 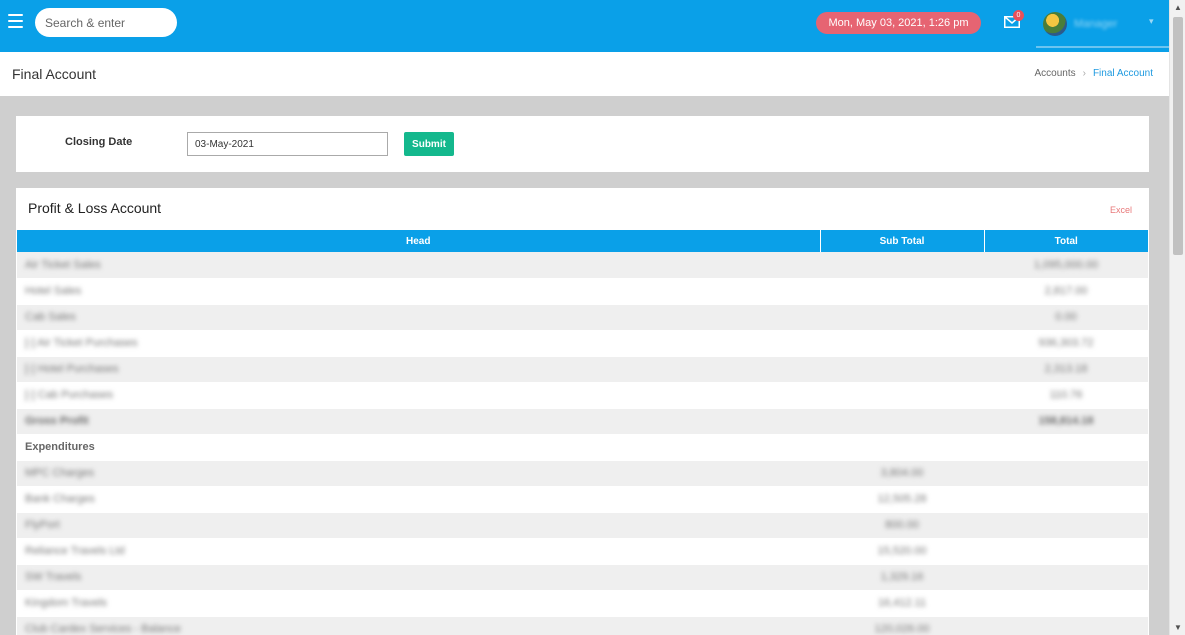 I want to click on table-row: [-] Air Ticket Purchases 936,303.72, so click(x=582, y=343).